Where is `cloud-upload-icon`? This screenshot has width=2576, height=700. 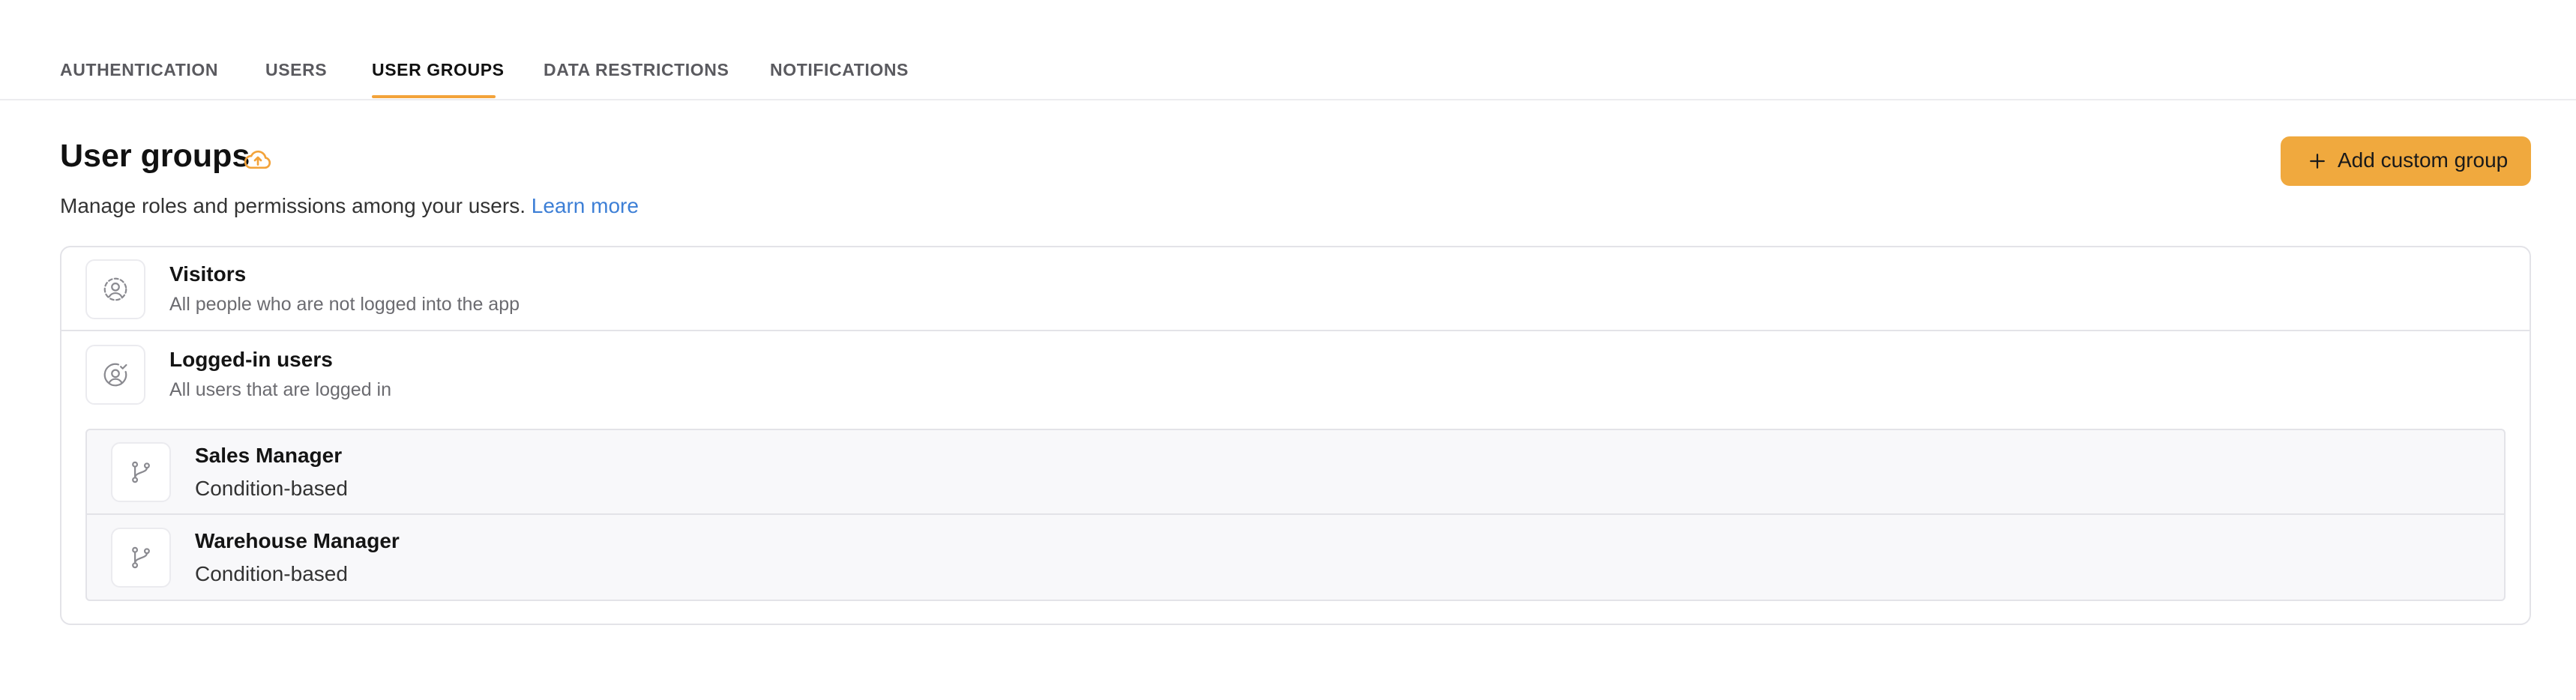 cloud-upload-icon is located at coordinates (258, 159).